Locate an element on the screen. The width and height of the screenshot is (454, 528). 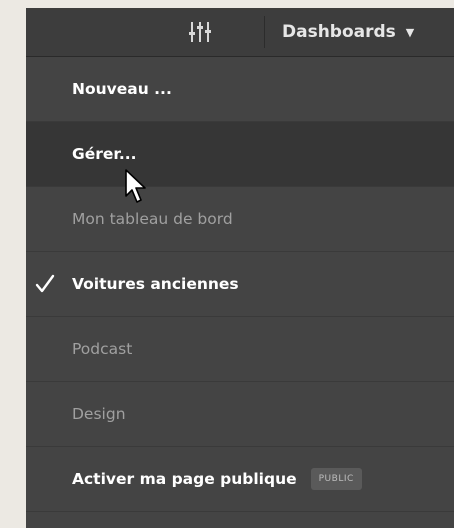
menu-item-public-page: Activer ma page publique PUBLIC is located at coordinates (240, 479).